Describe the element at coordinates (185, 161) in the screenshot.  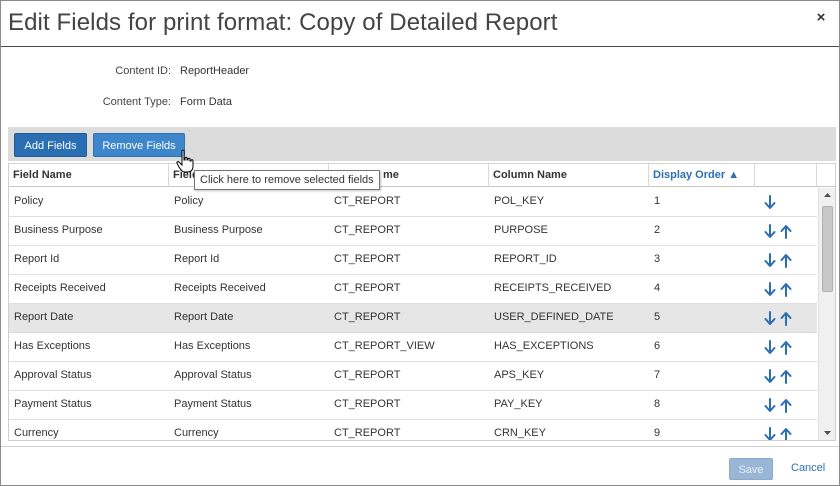
I see `hand-pointer-icon` at that location.